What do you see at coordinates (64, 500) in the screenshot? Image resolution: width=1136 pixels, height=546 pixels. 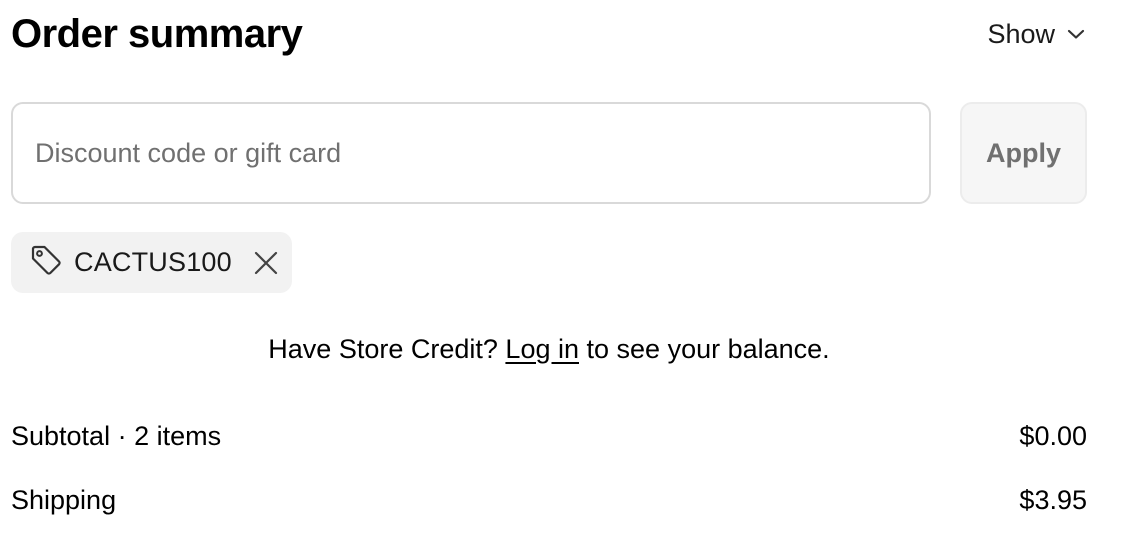 I see `shipping-label: Shipping` at bounding box center [64, 500].